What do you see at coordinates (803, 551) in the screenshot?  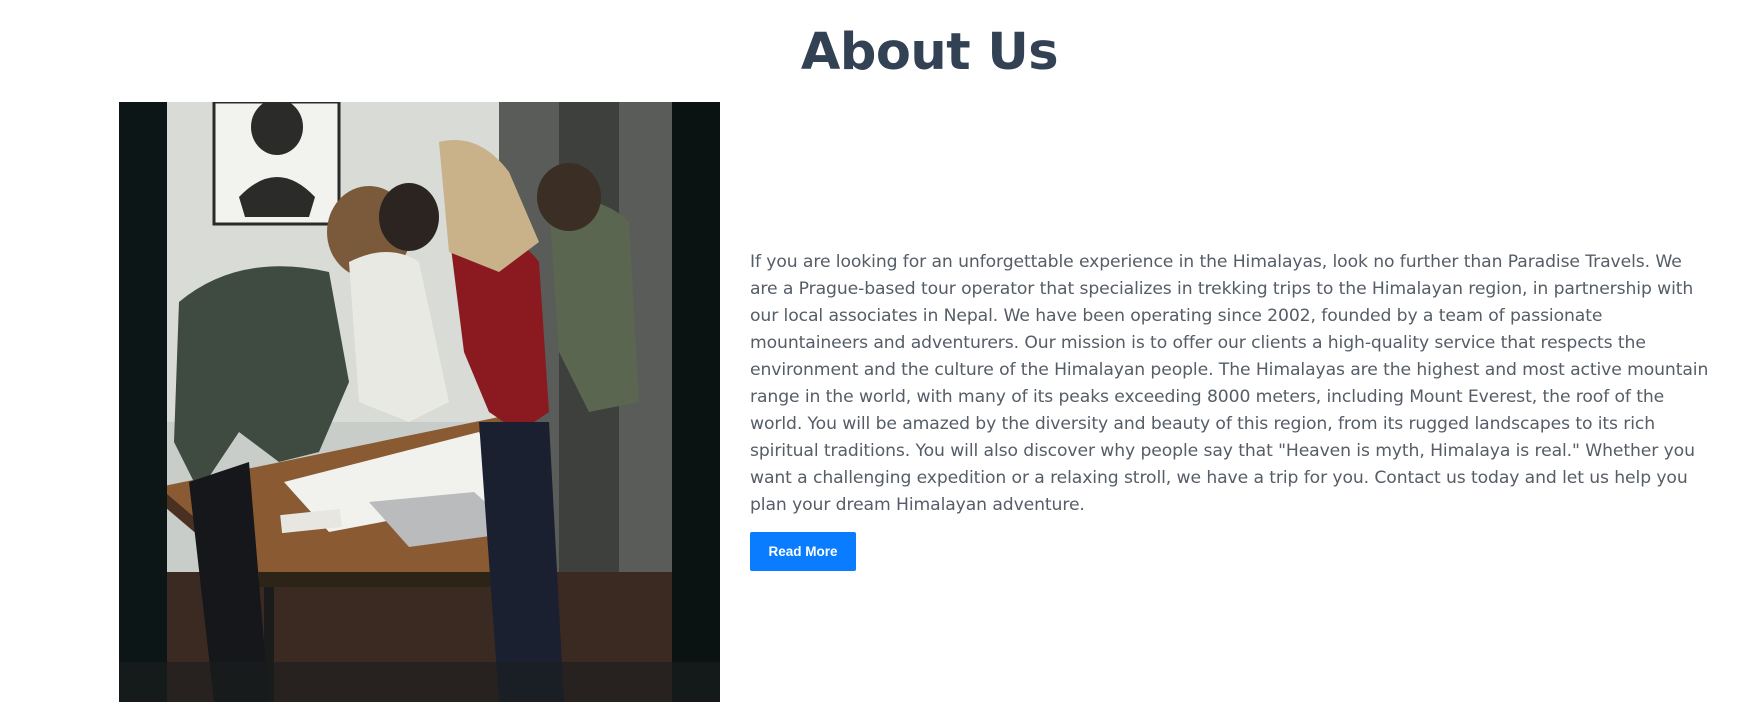 I see `read-more-button: Read More` at bounding box center [803, 551].